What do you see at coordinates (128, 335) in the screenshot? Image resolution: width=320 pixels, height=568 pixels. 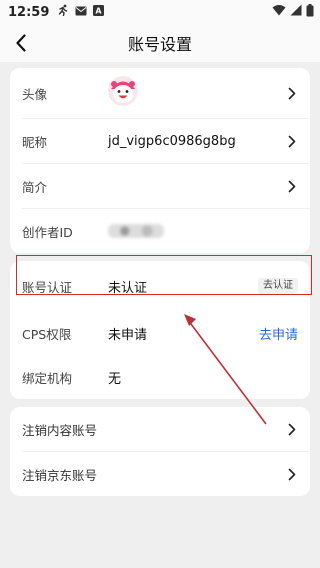 I see `cps-value: 未申请` at bounding box center [128, 335].